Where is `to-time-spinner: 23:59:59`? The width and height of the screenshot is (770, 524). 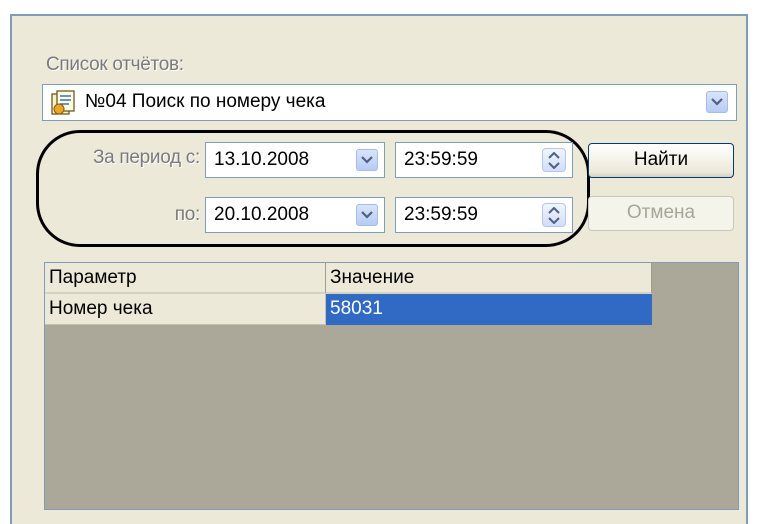 to-time-spinner: 23:59:59 is located at coordinates (484, 215).